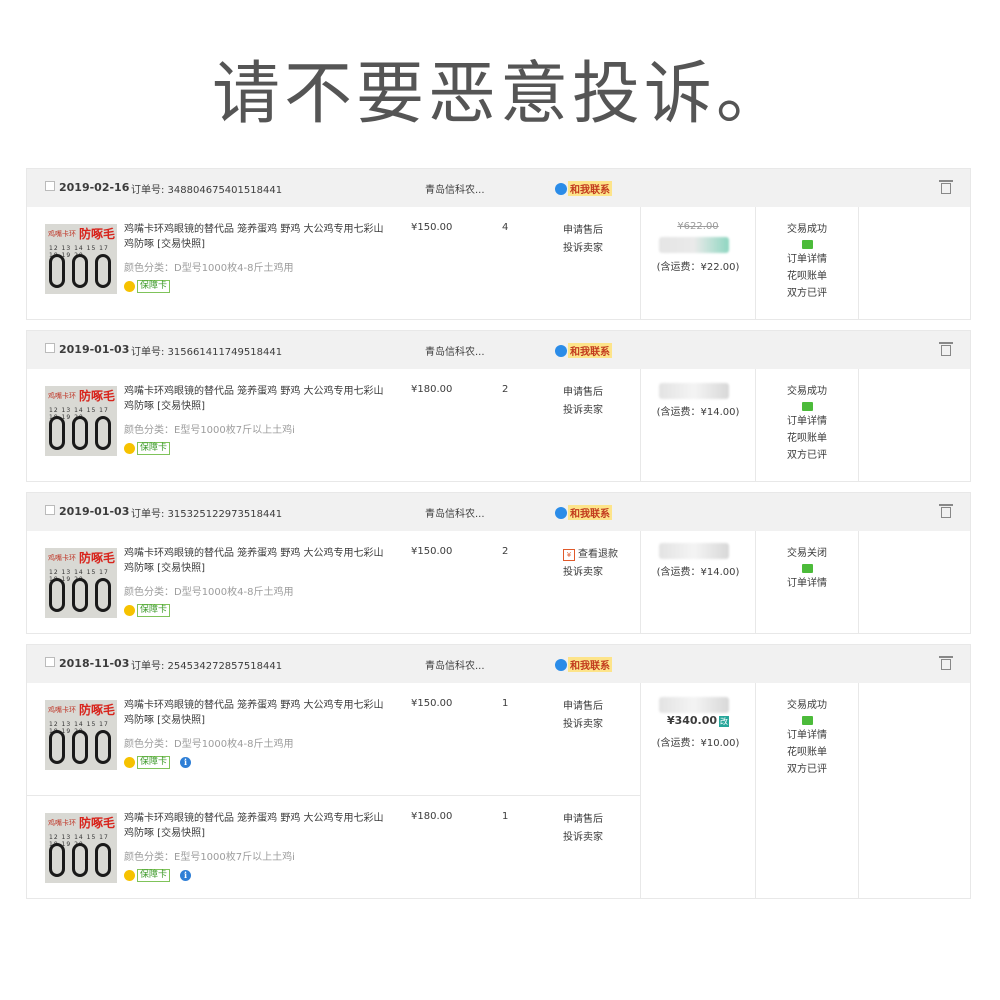 The height and width of the screenshot is (1000, 1000). I want to click on price-modified-badge: 改, so click(724, 721).